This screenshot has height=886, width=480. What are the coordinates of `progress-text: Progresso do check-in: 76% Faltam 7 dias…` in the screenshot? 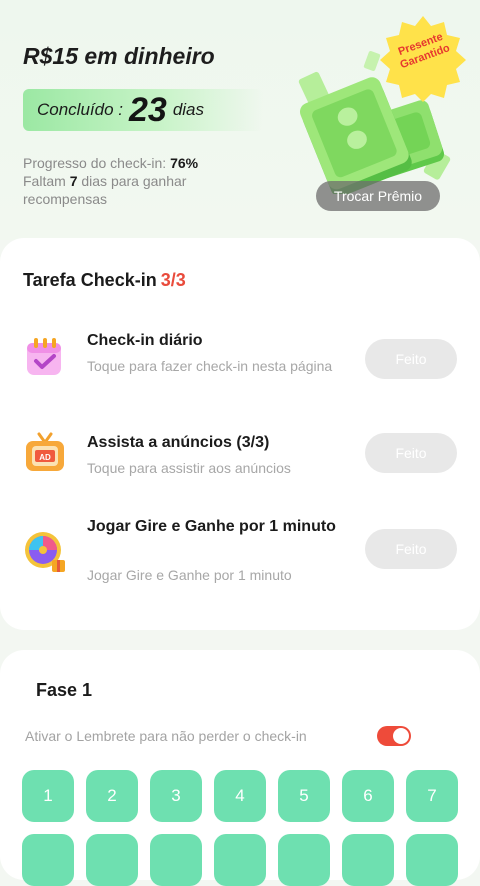 It's located at (143, 181).